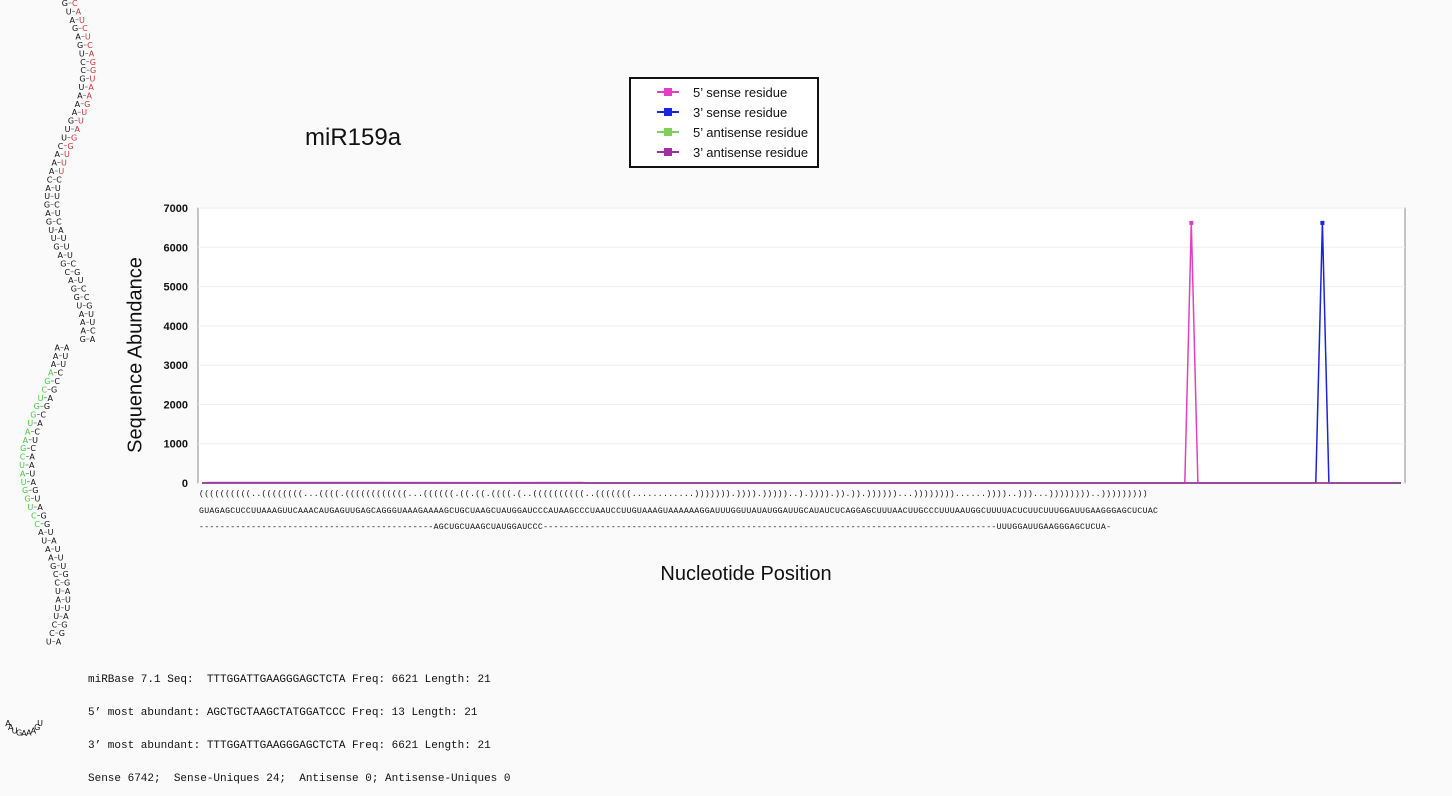 This screenshot has width=1452, height=796. Describe the element at coordinates (176, 209) in the screenshot. I see `y-tick-label: 7000` at that location.